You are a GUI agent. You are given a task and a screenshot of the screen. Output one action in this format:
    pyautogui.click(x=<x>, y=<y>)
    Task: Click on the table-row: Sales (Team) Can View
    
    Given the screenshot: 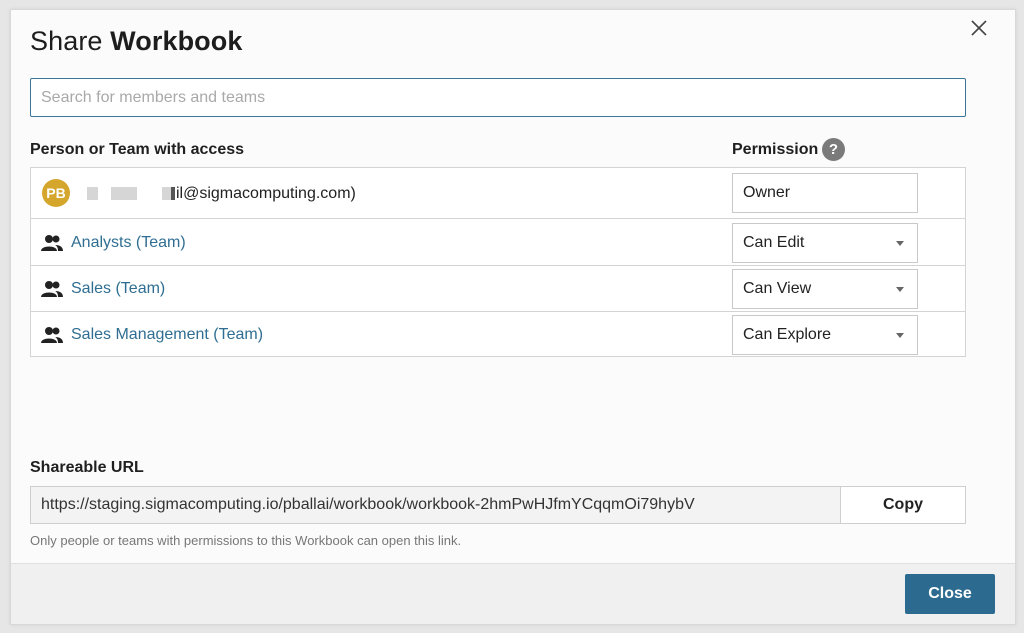 What is the action you would take?
    pyautogui.click(x=498, y=289)
    